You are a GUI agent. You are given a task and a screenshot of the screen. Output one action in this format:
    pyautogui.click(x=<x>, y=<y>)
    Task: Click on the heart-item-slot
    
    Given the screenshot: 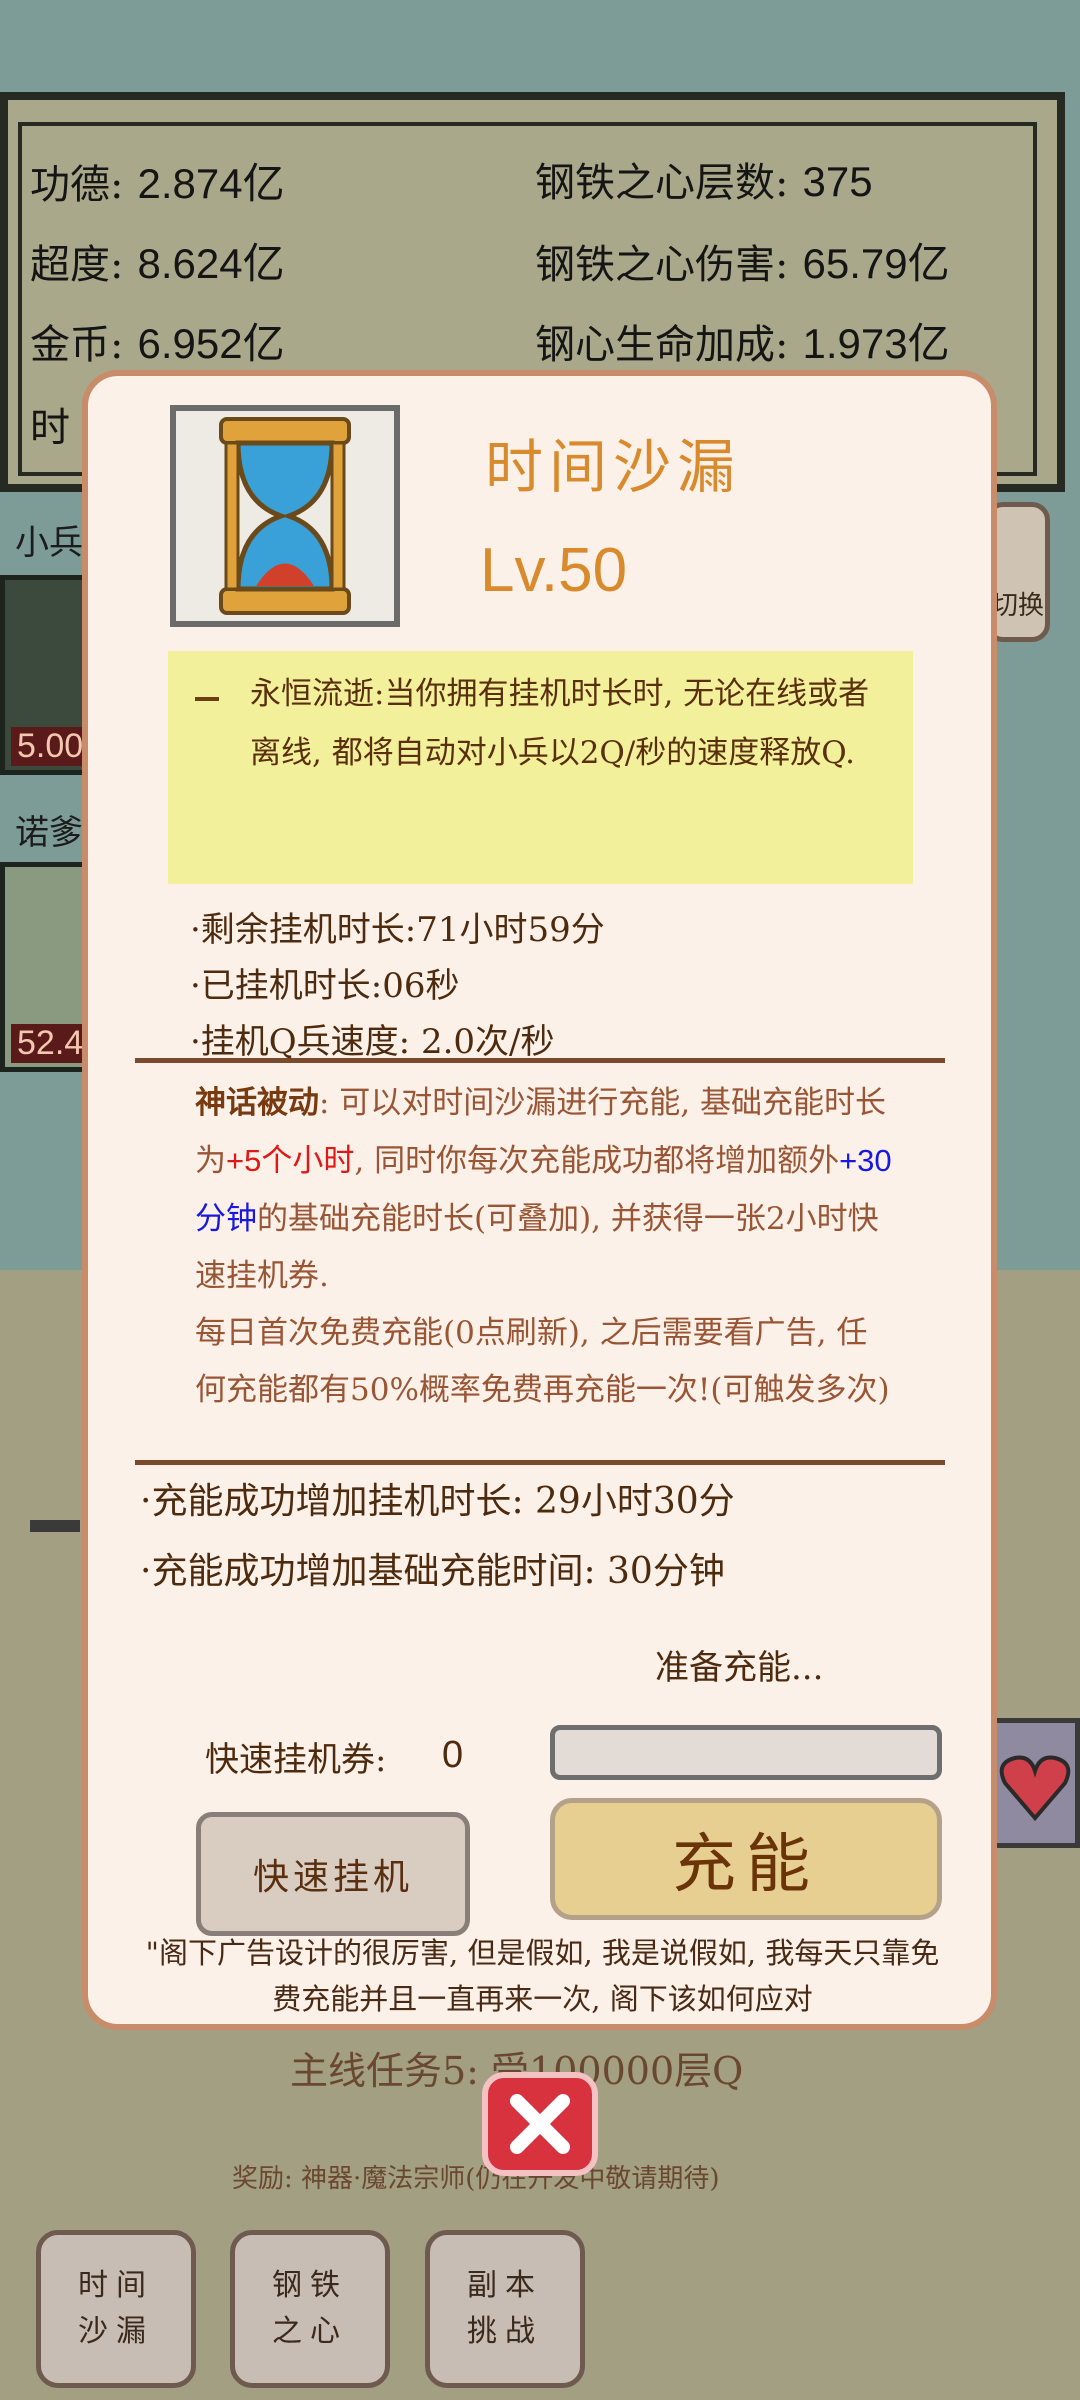 What is the action you would take?
    pyautogui.click(x=1035, y=1783)
    